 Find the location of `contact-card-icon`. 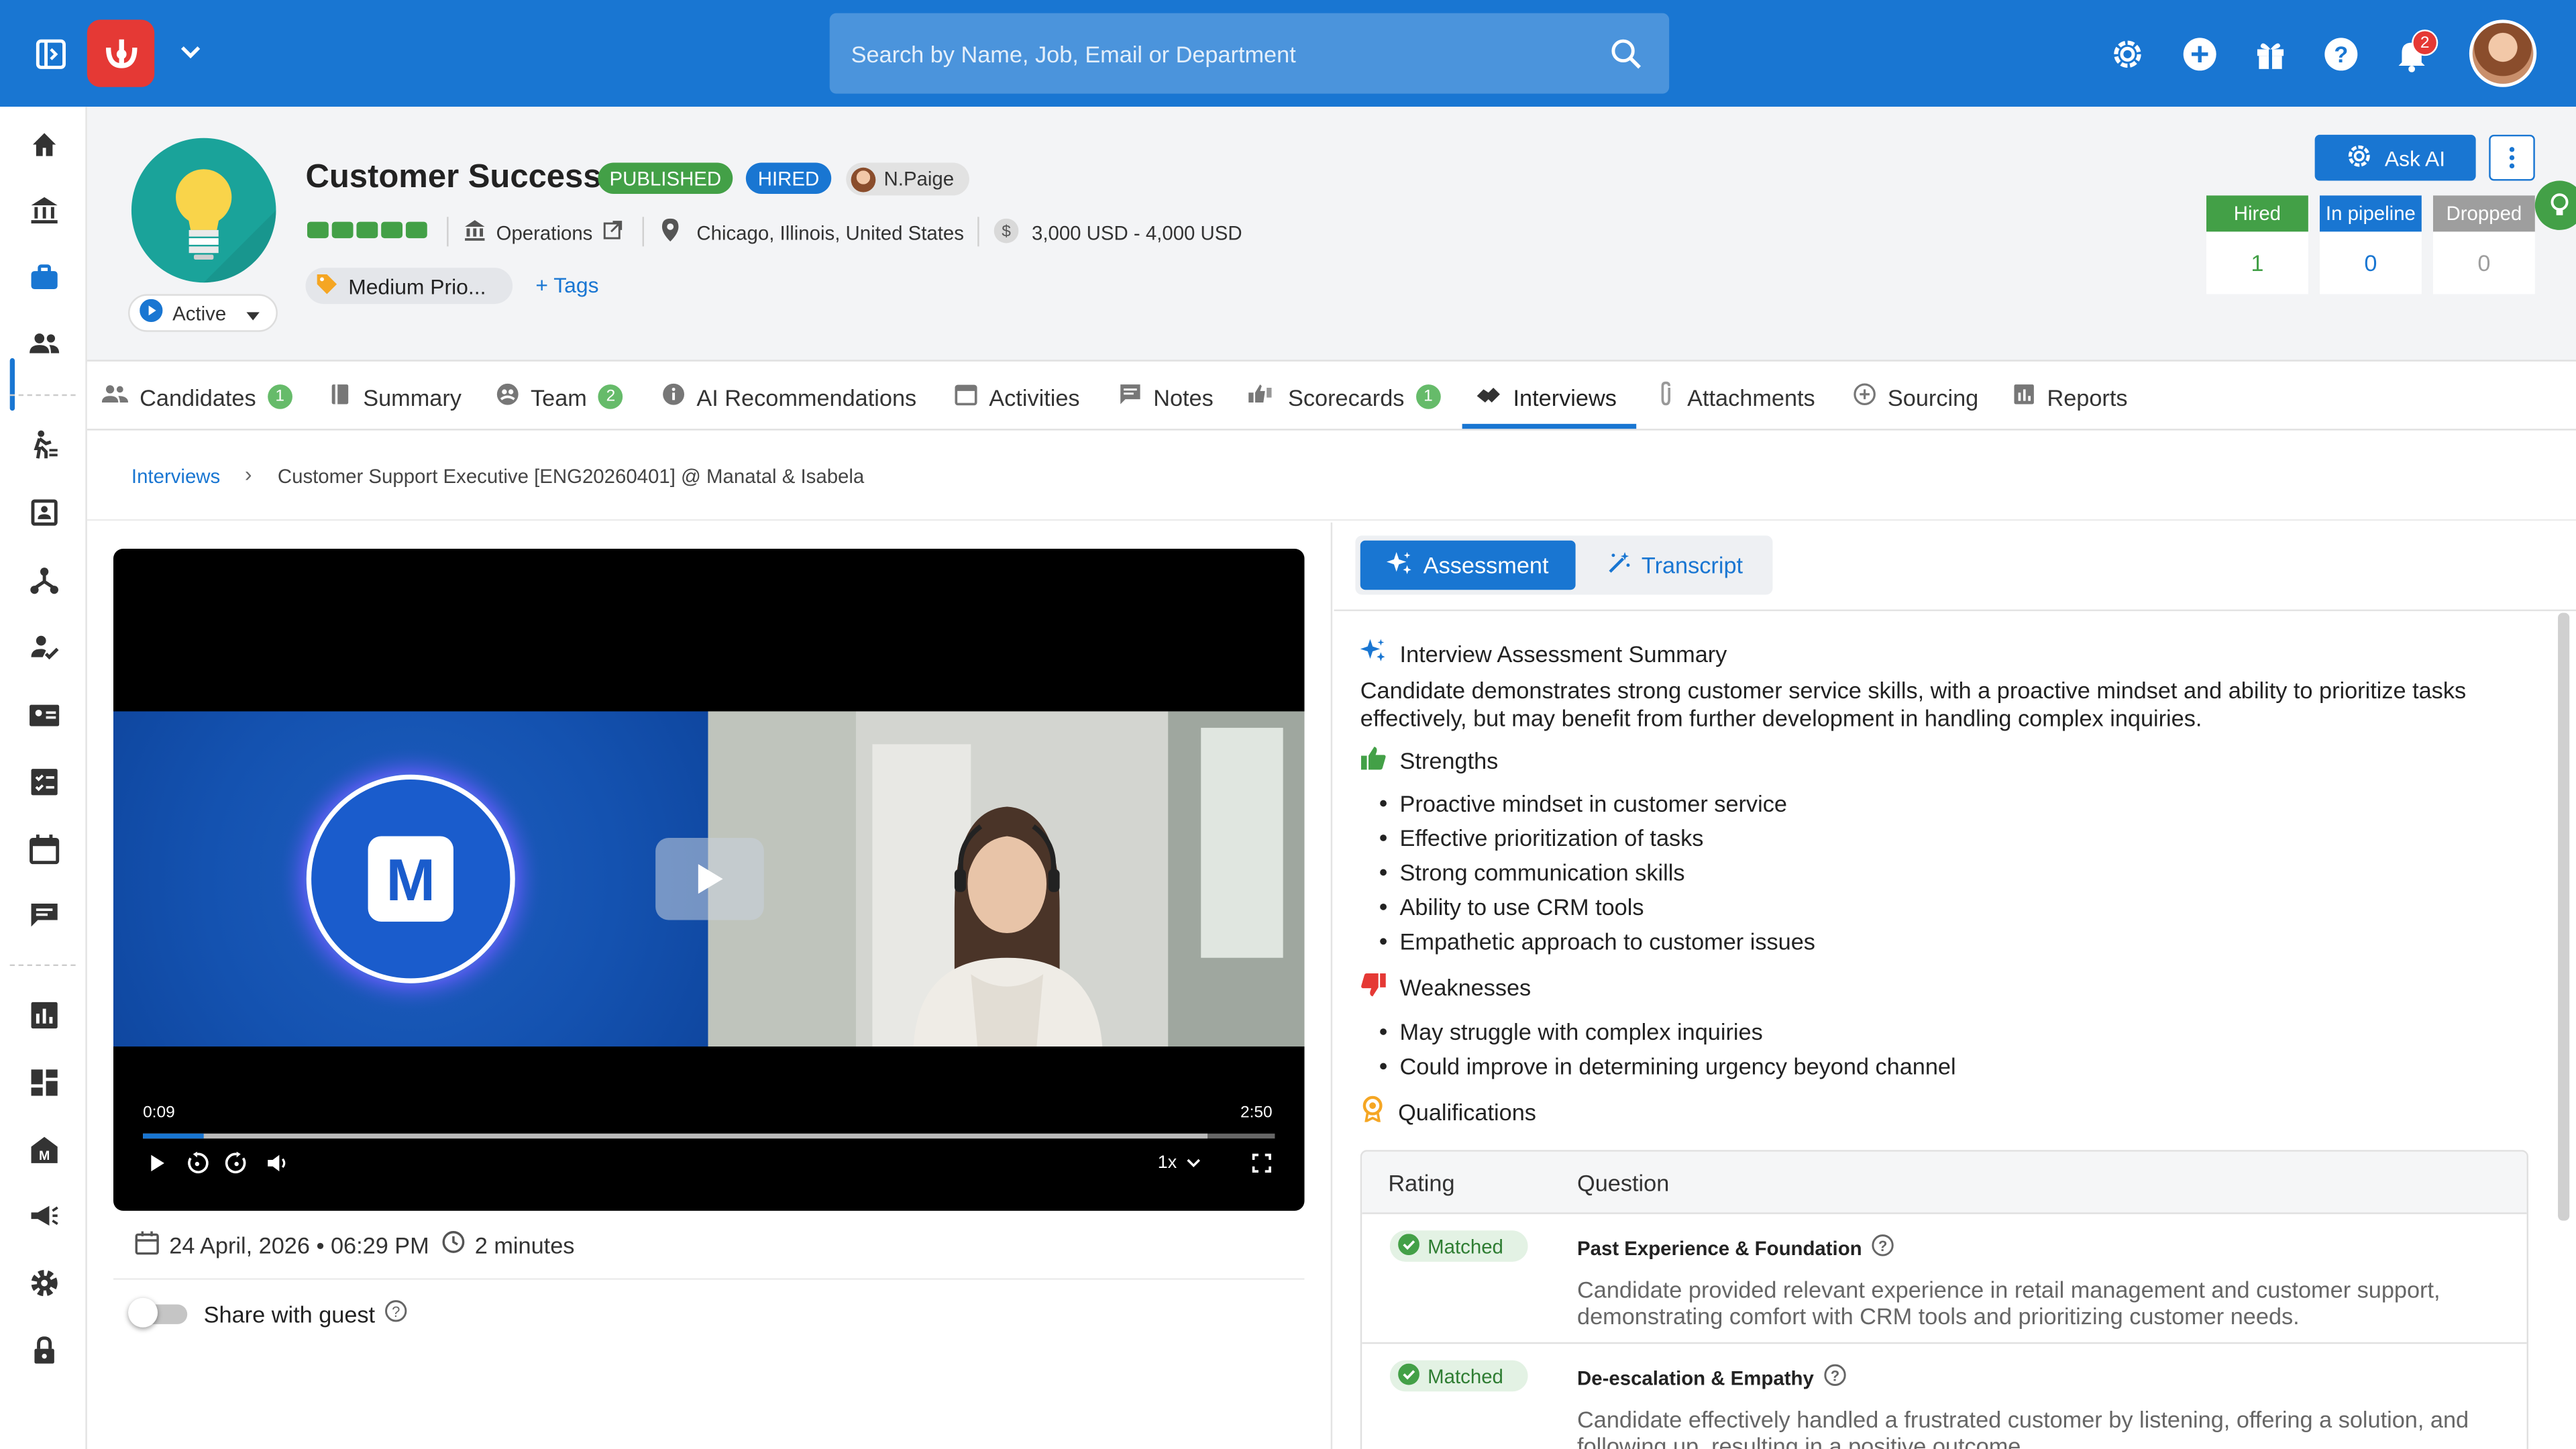

contact-card-icon is located at coordinates (44, 512).